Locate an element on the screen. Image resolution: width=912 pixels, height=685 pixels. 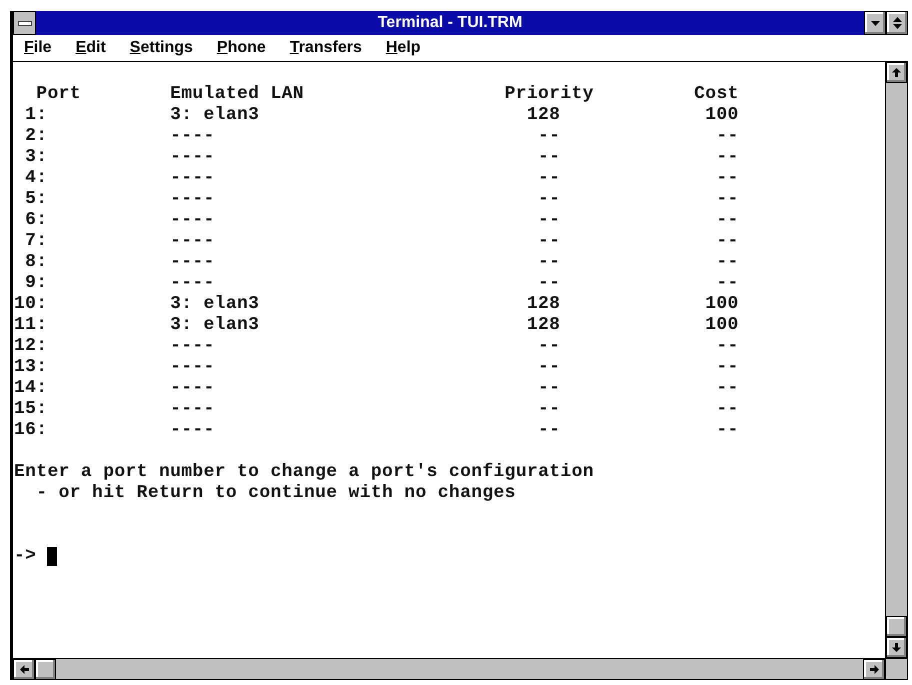
column-header: Emulated LAN is located at coordinates (237, 94).